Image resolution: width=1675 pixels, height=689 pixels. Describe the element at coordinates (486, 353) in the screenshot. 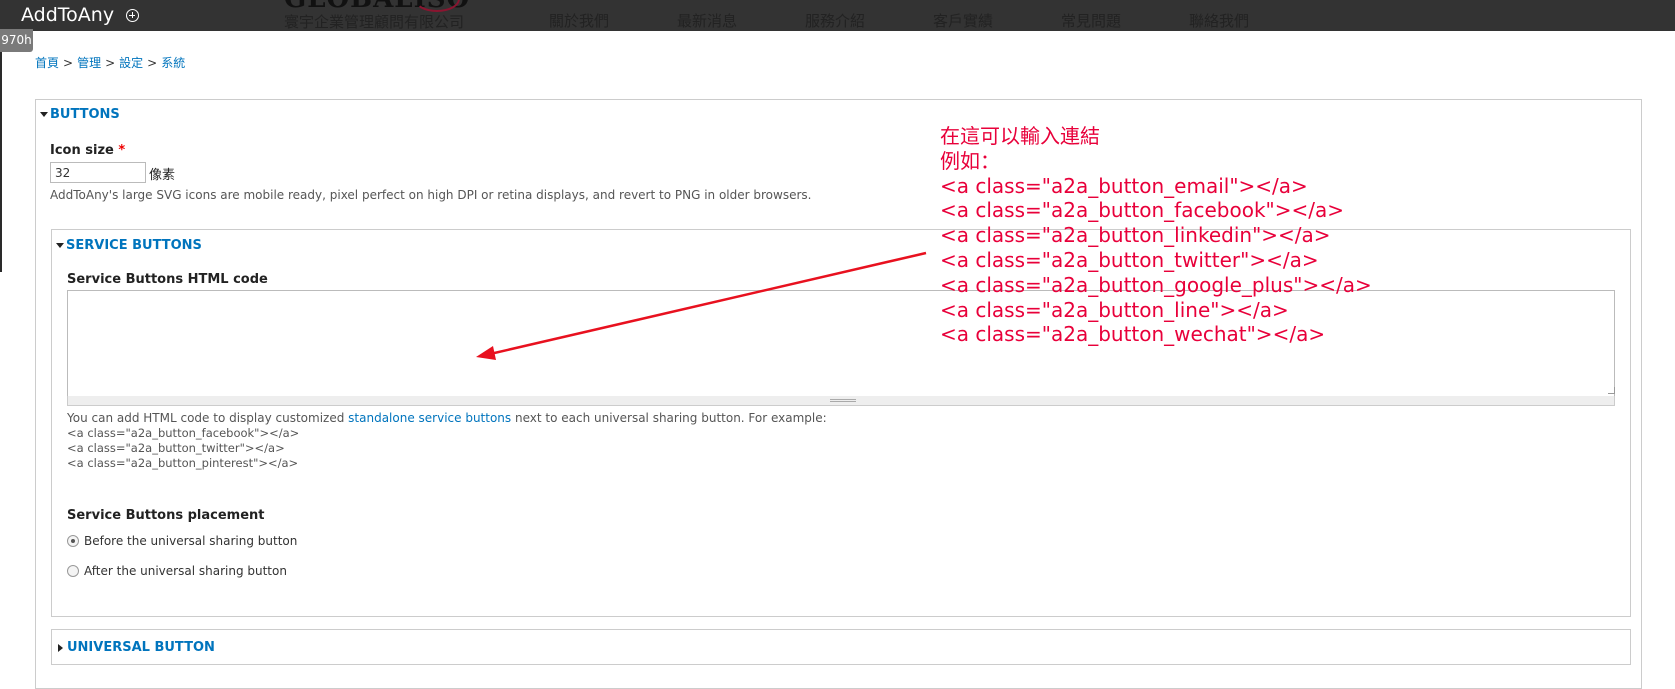

I see `arrow-head-icon` at that location.